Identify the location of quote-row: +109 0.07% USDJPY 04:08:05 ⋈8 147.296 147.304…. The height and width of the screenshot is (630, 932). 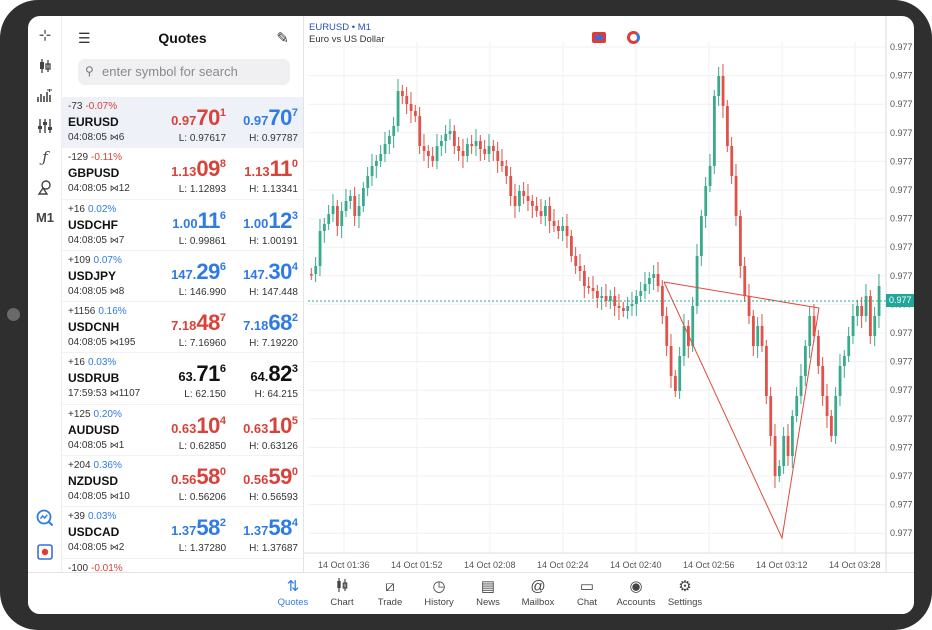
(182, 277).